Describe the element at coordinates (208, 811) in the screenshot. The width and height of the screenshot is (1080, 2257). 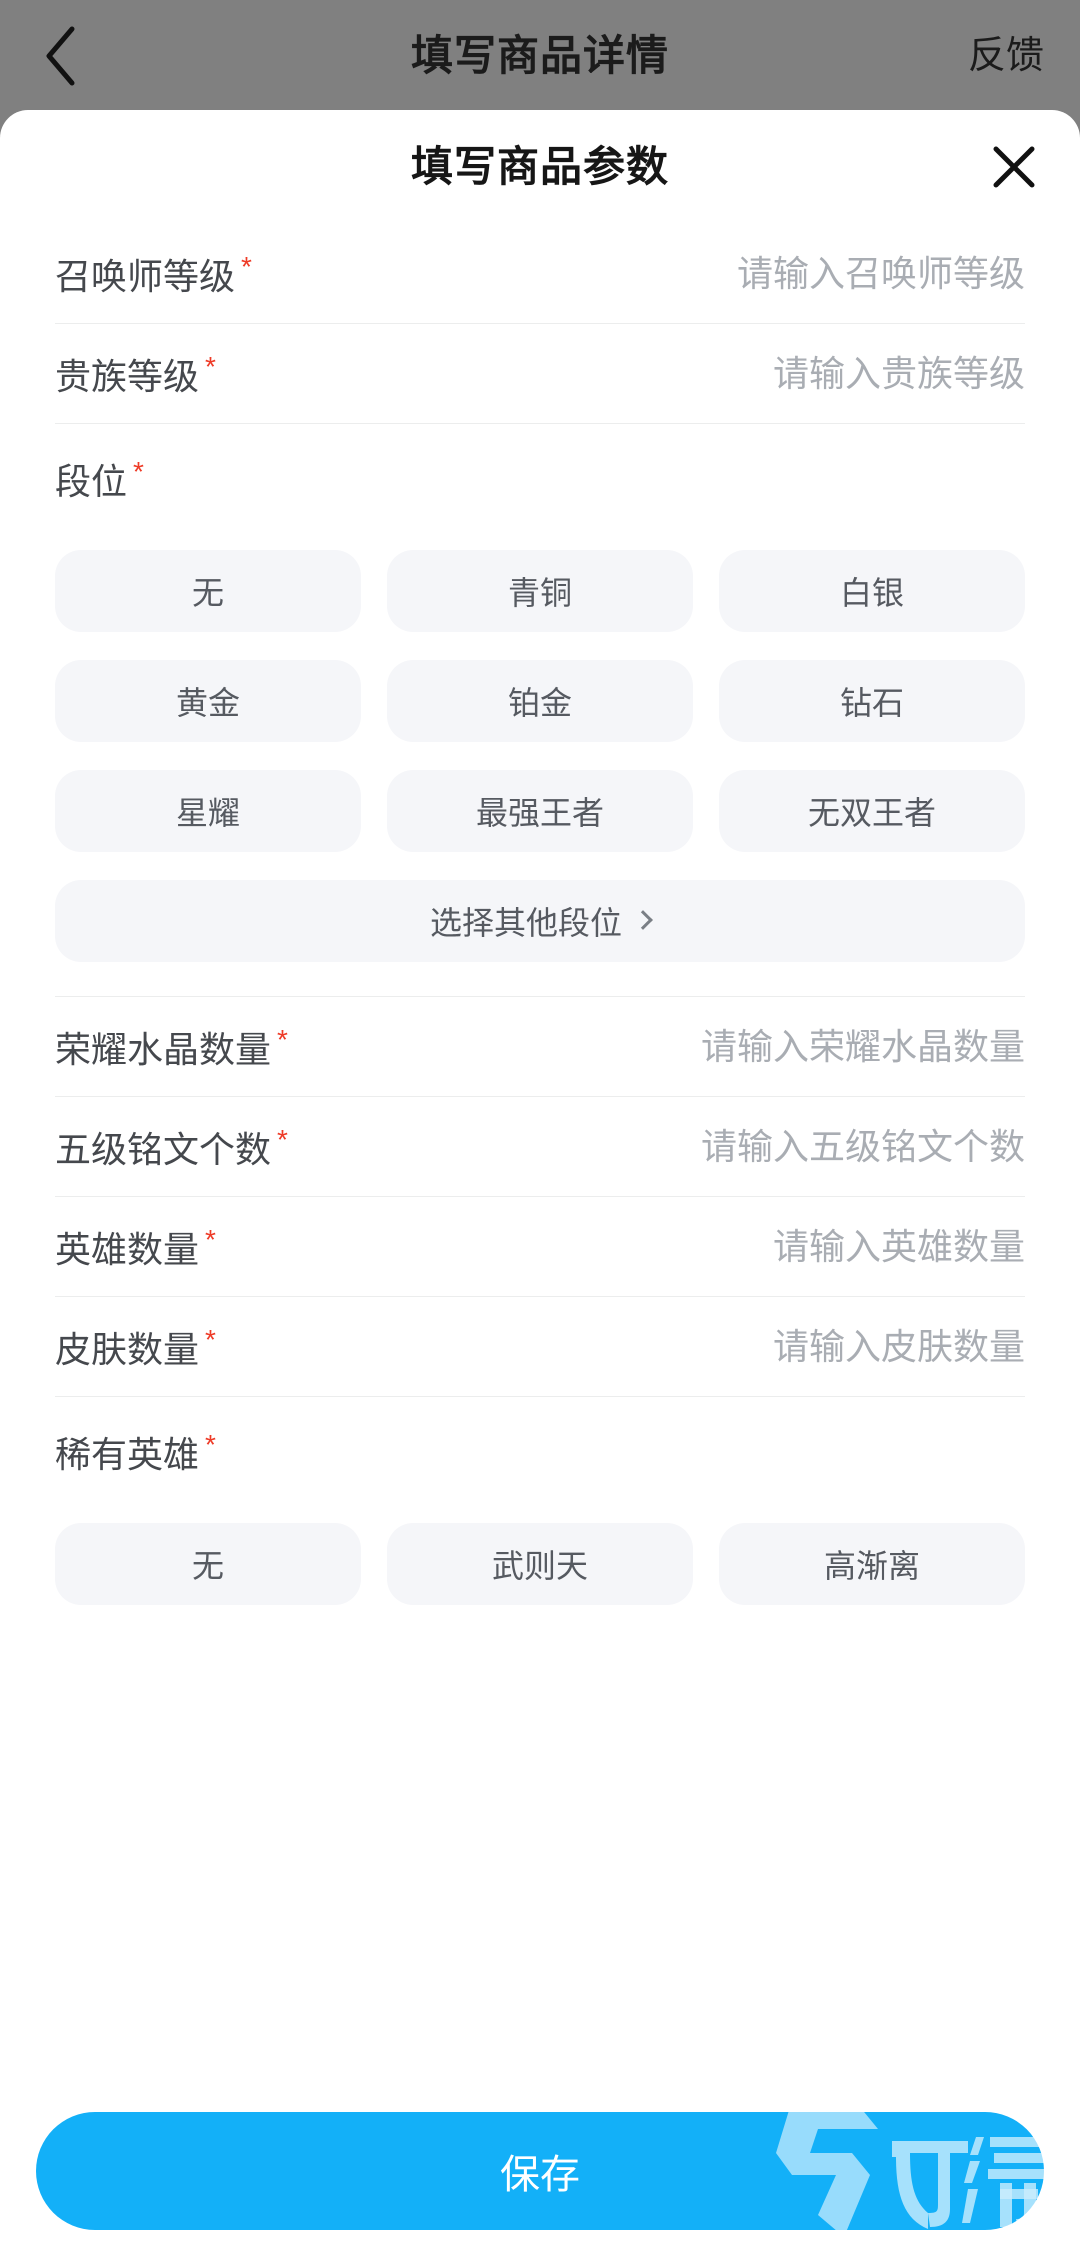
I see `rank-option-chip: 星耀` at that location.